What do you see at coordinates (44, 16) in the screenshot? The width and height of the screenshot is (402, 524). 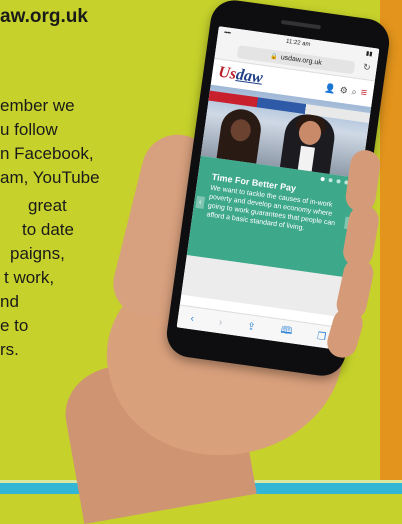 I see `website-heading: aw.org.uk` at bounding box center [44, 16].